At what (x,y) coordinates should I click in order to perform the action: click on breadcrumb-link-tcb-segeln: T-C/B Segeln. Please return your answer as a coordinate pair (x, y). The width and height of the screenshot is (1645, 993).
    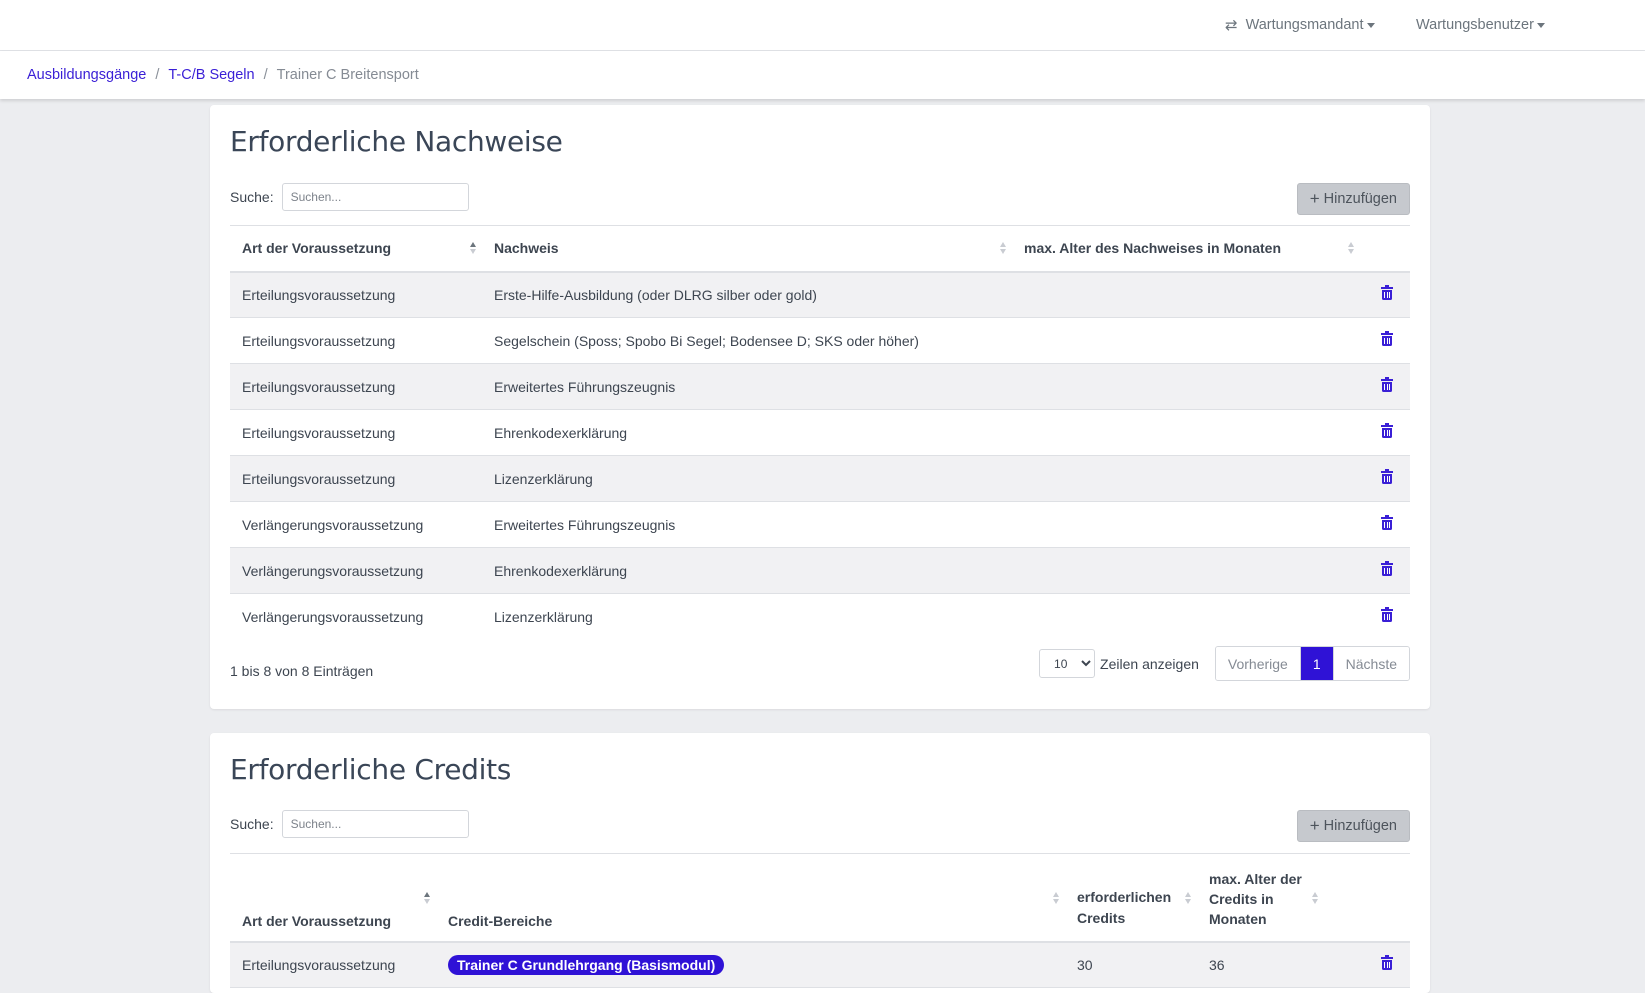
    Looking at the image, I should click on (211, 75).